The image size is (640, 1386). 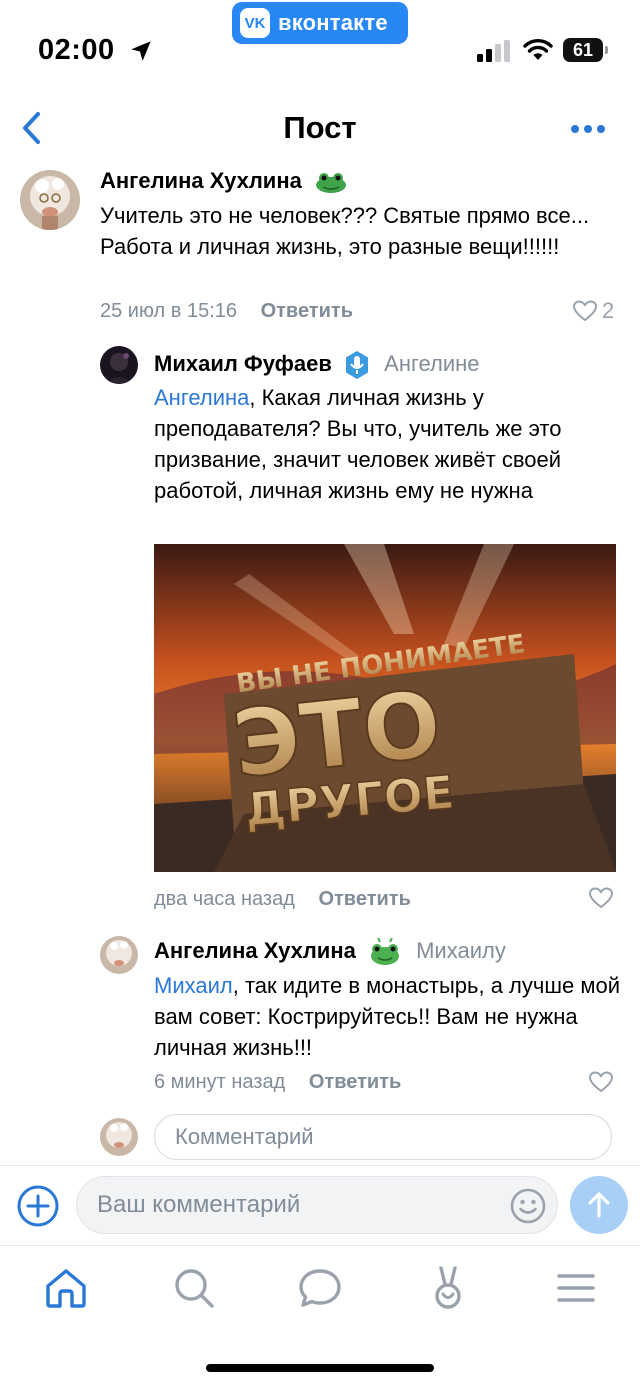 I want to click on tab-bar, so click(x=320, y=1315).